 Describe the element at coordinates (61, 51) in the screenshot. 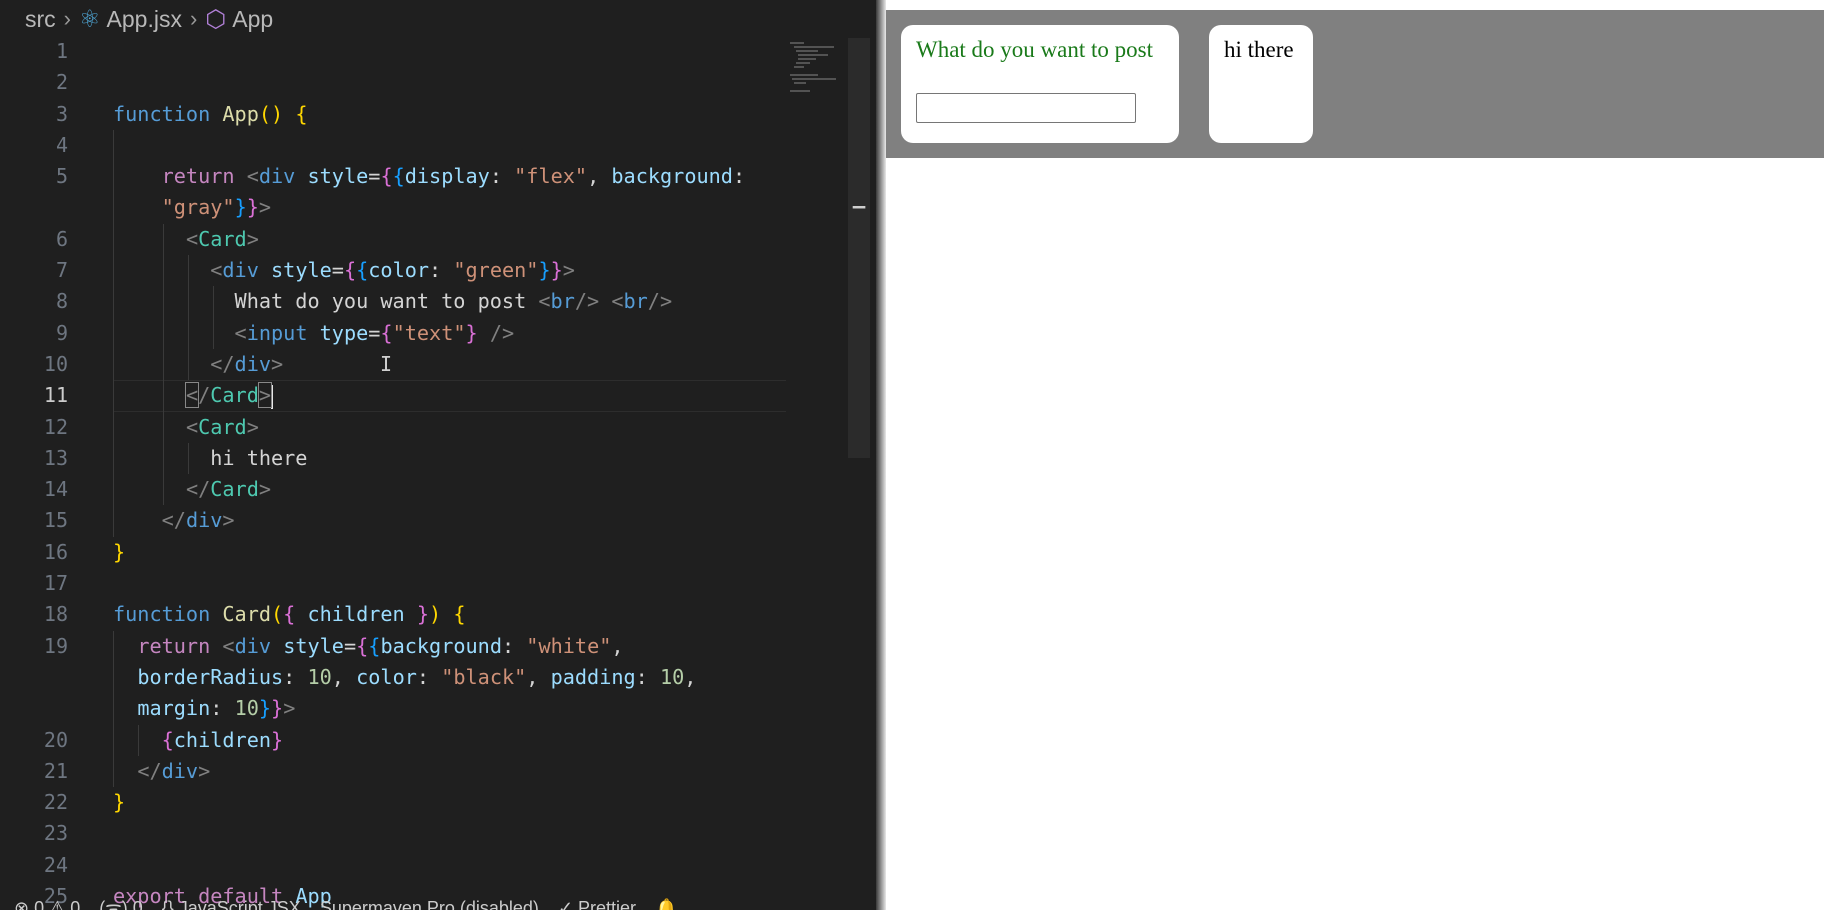

I see `line-number: 1` at that location.